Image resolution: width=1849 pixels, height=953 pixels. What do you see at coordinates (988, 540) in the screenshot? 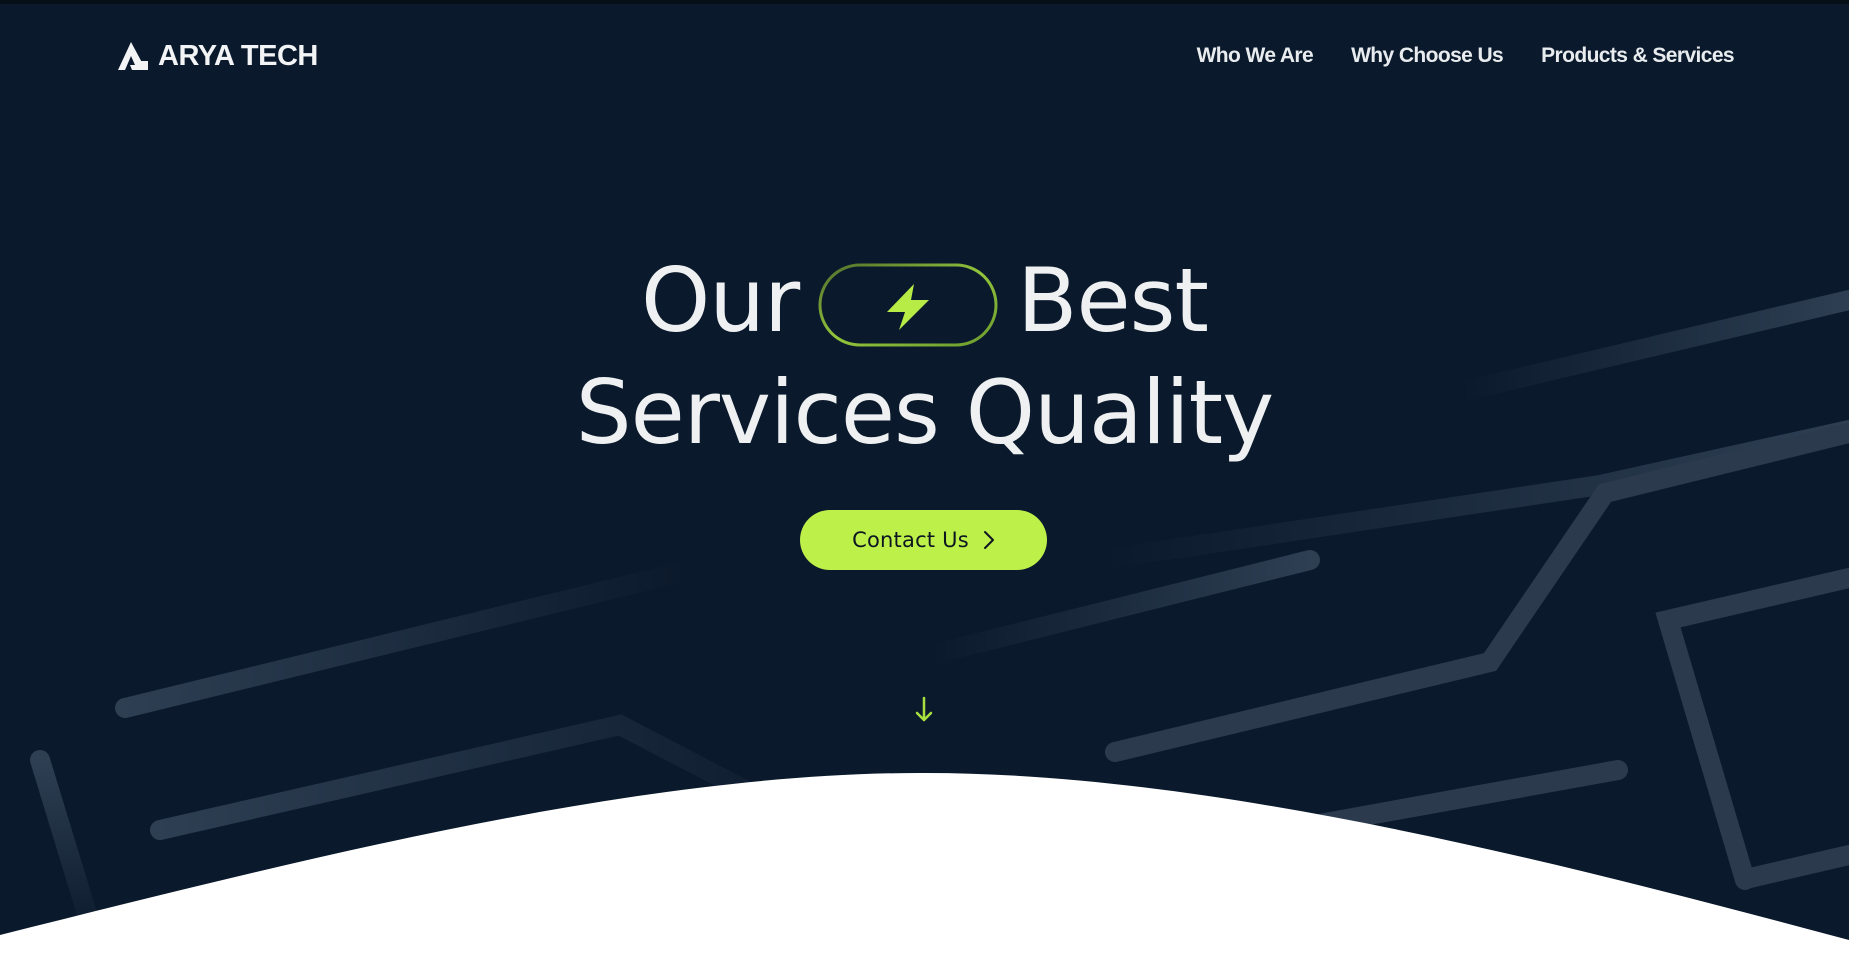
I see `chevron-right-icon` at bounding box center [988, 540].